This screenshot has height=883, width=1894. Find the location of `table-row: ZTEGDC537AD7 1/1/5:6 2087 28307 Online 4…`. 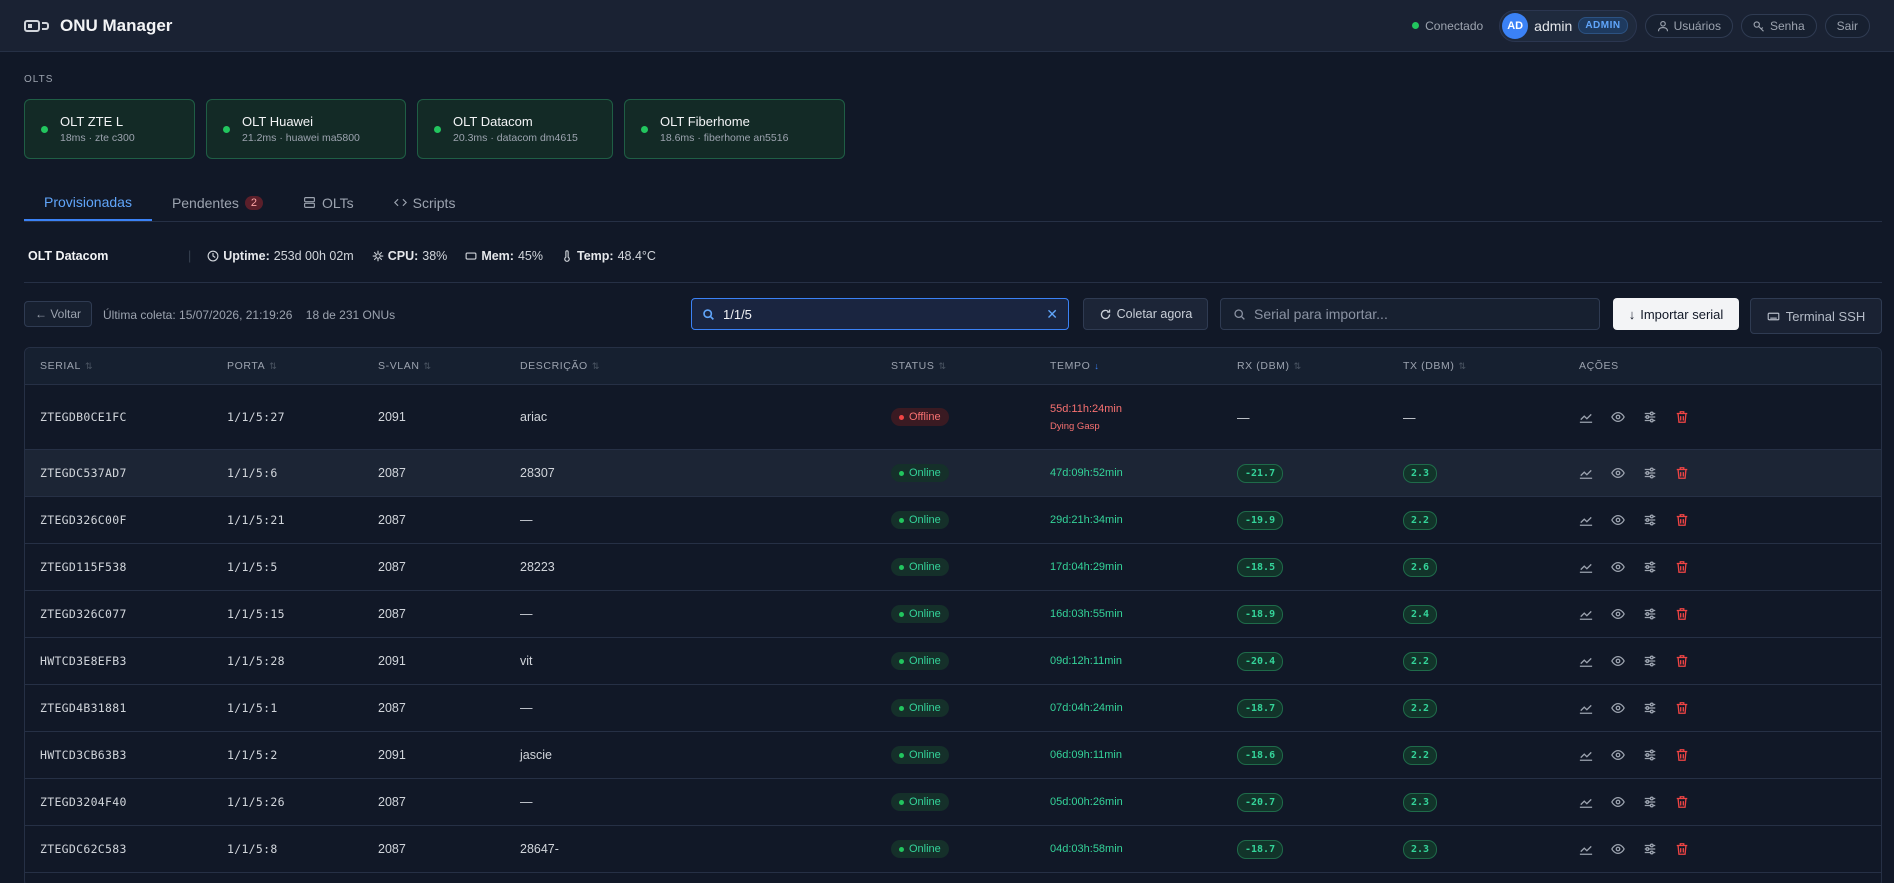

table-row: ZTEGDC537AD7 1/1/5:6 2087 28307 Online 4… is located at coordinates (953, 473).